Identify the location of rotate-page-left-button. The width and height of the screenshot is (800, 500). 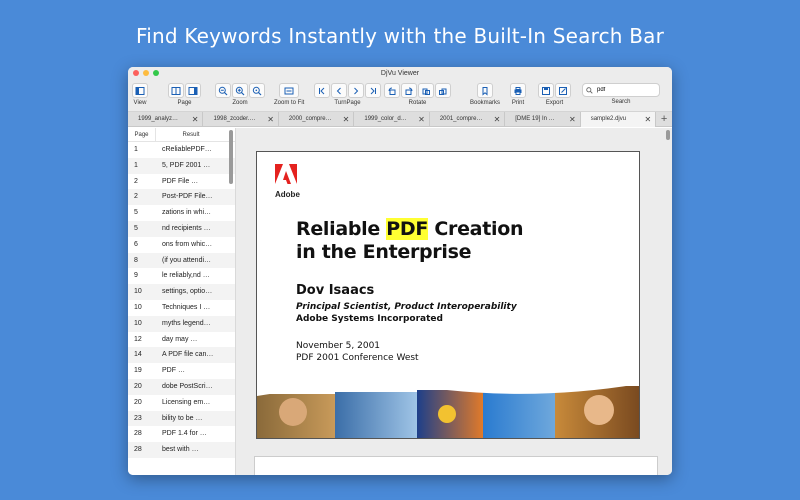
(426, 90).